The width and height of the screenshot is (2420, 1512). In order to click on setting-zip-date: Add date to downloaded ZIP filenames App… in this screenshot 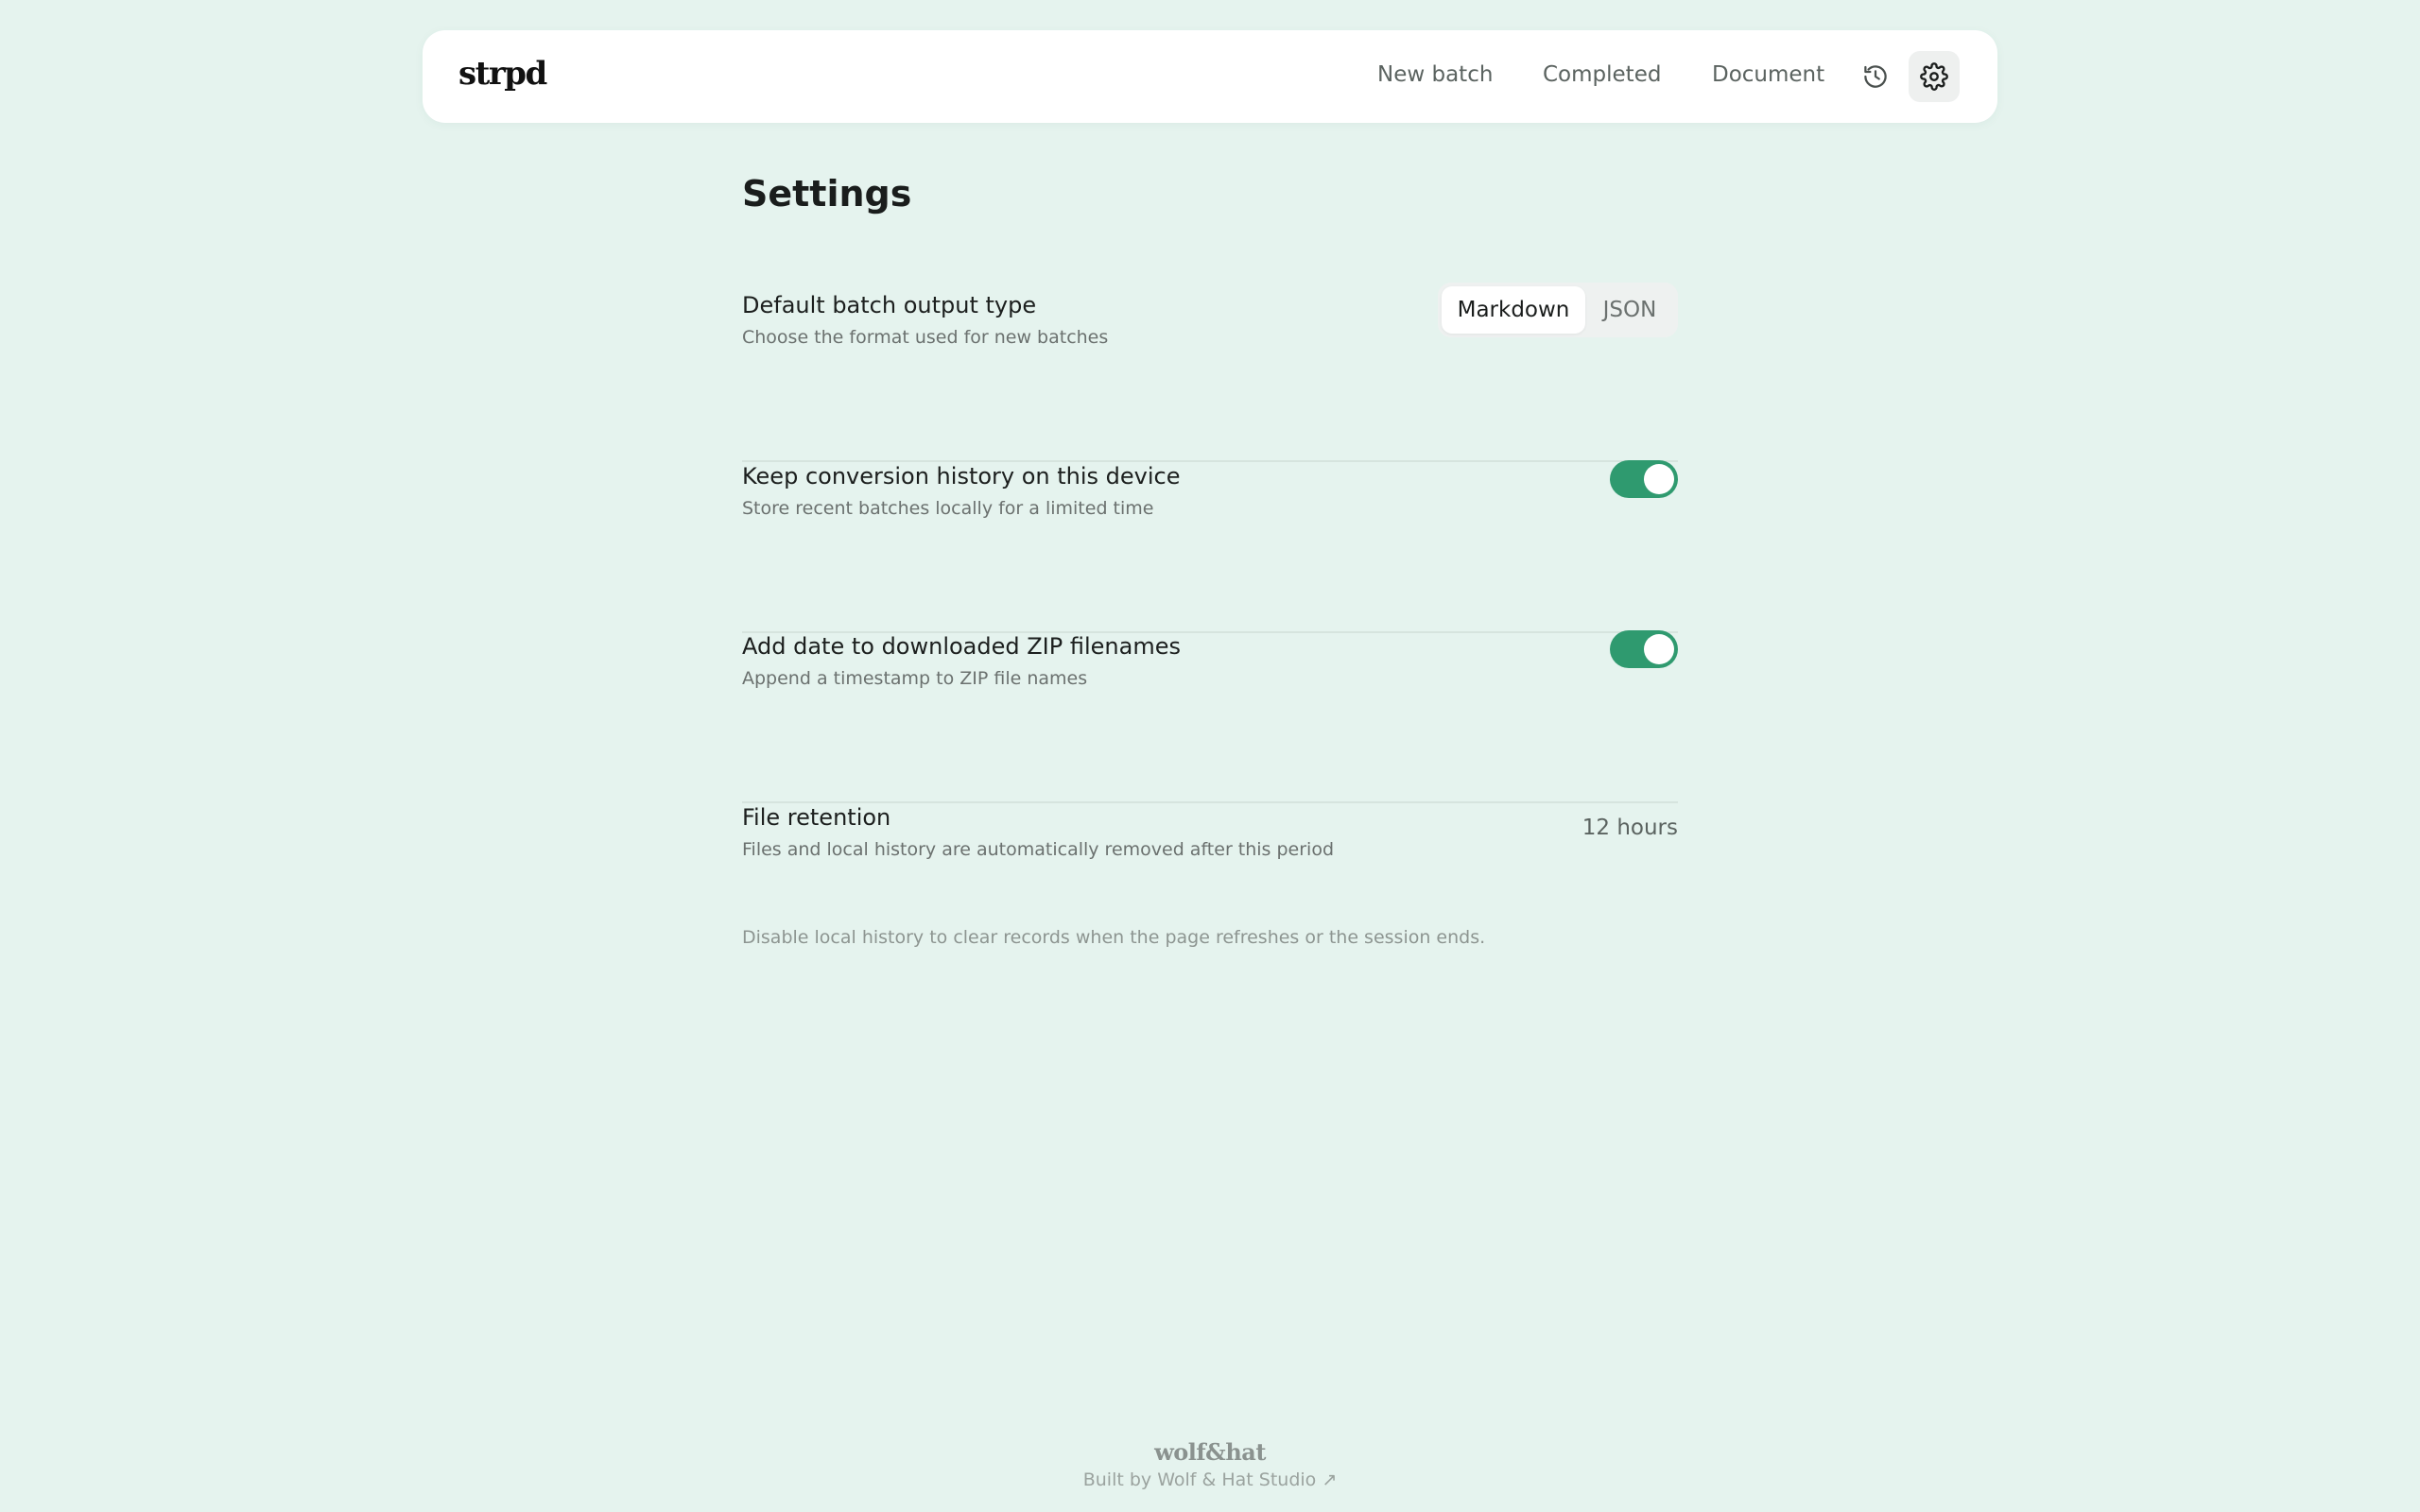, I will do `click(1210, 716)`.